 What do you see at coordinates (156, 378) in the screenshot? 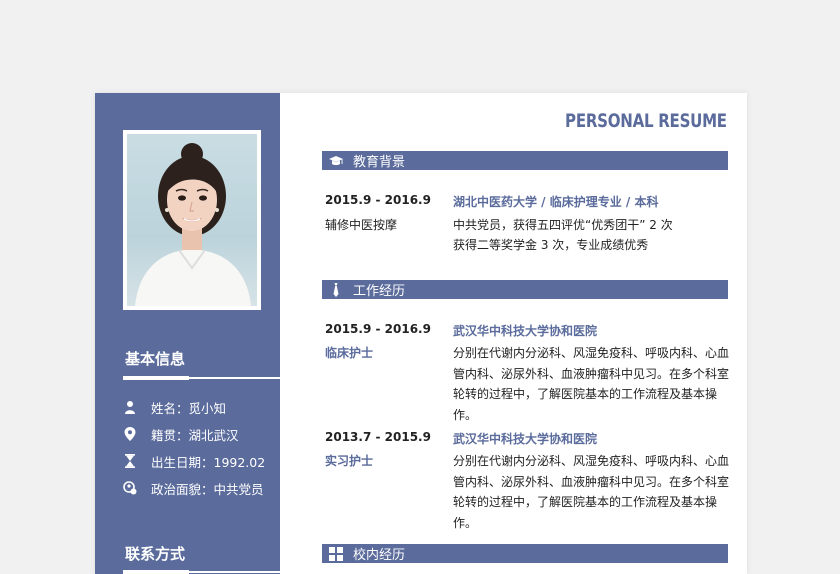
I see `basic-info-rule-accent` at bounding box center [156, 378].